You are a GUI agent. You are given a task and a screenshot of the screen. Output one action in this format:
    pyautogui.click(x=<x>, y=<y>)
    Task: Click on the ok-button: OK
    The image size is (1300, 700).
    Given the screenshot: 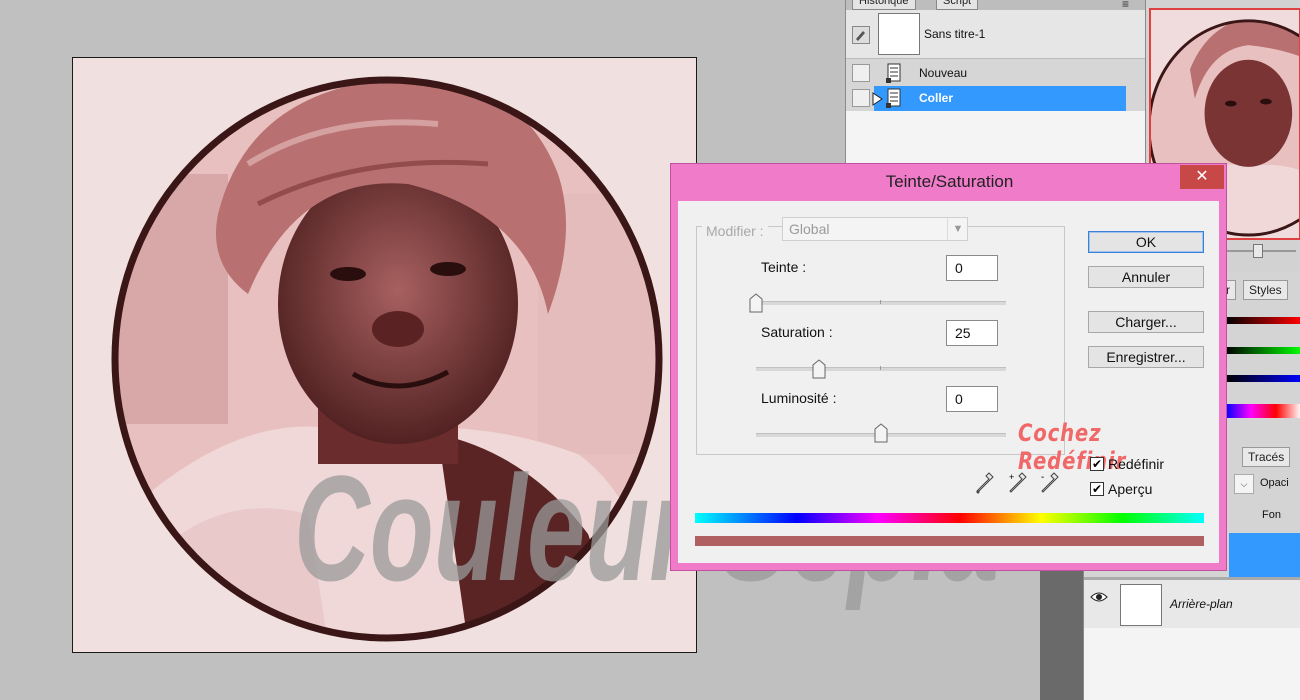 What is the action you would take?
    pyautogui.click(x=1146, y=242)
    